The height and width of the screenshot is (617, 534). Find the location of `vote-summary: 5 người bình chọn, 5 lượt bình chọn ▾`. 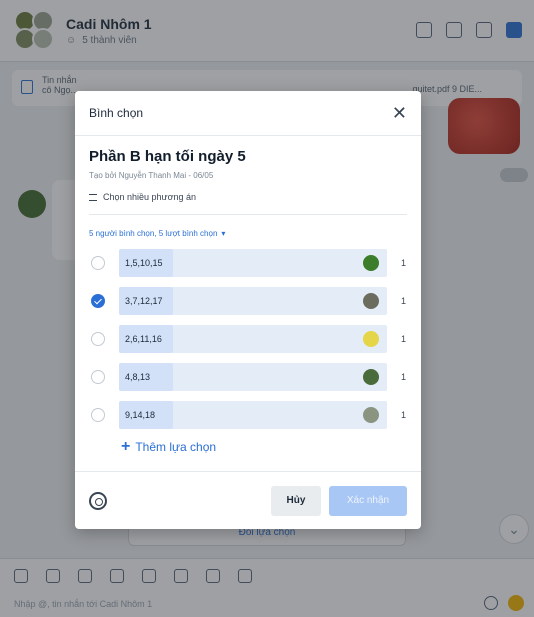

vote-summary: 5 người bình chọn, 5 lượt bình chọn ▾ is located at coordinates (248, 233).